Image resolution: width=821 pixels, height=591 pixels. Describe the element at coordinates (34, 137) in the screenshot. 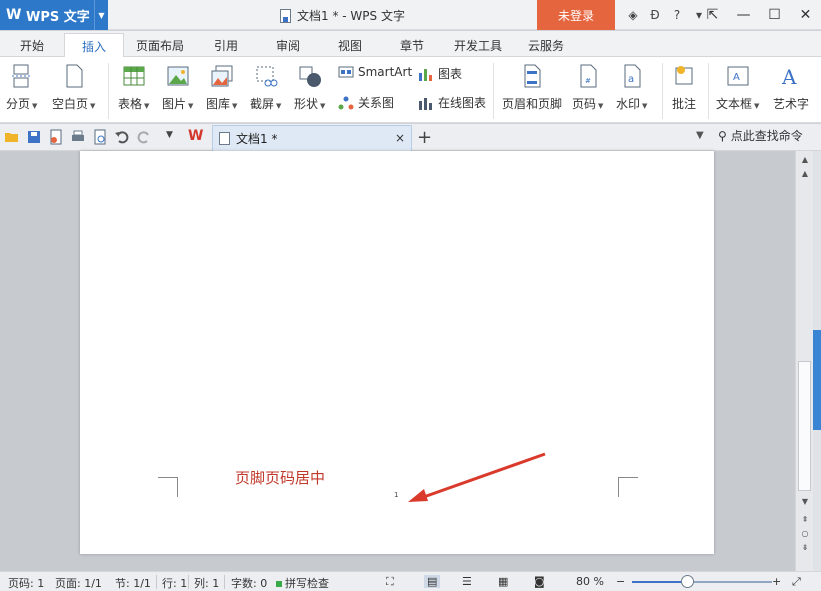

I see `save-icon` at that location.